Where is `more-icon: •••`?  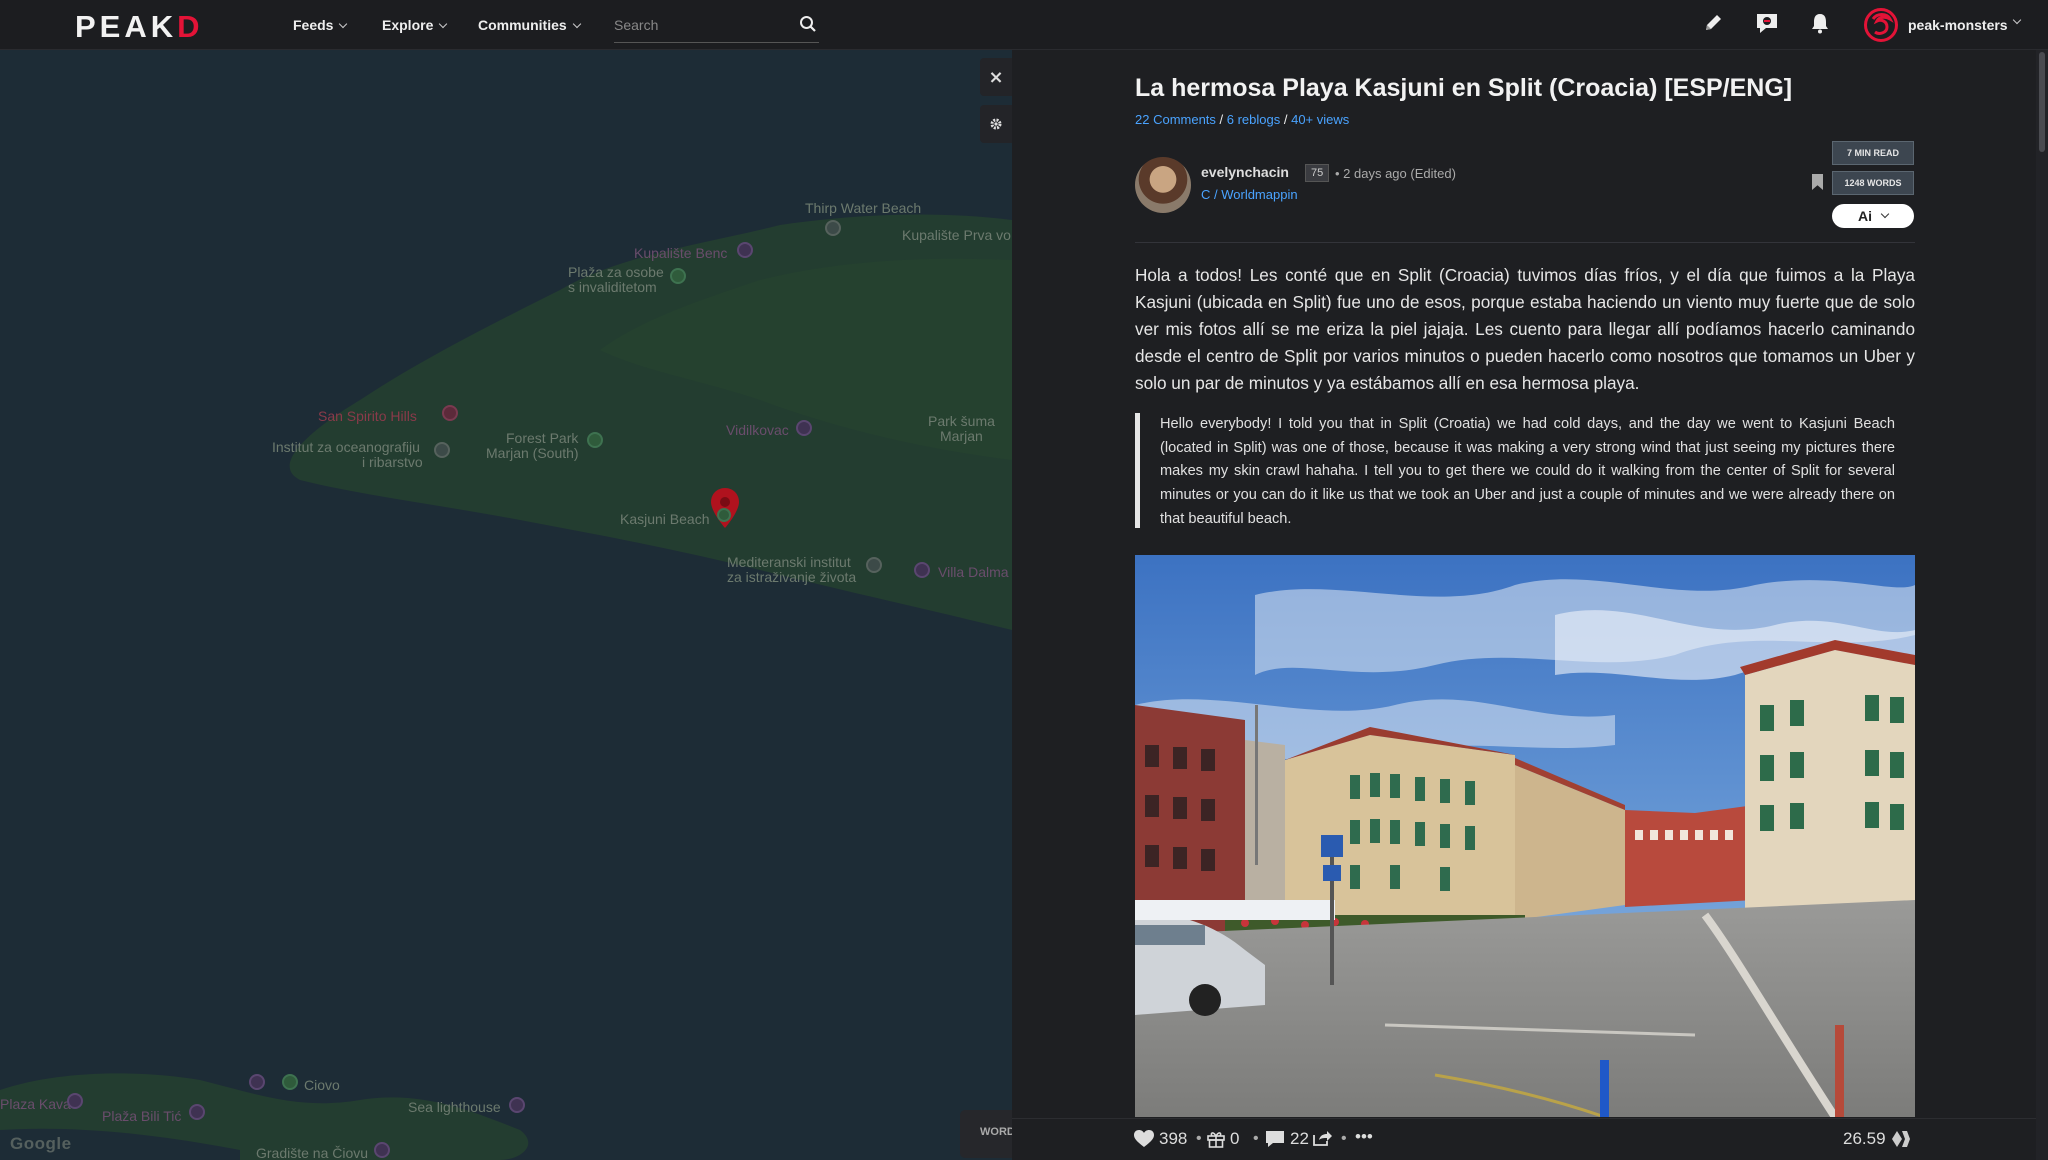
more-icon: ••• is located at coordinates (1364, 1136).